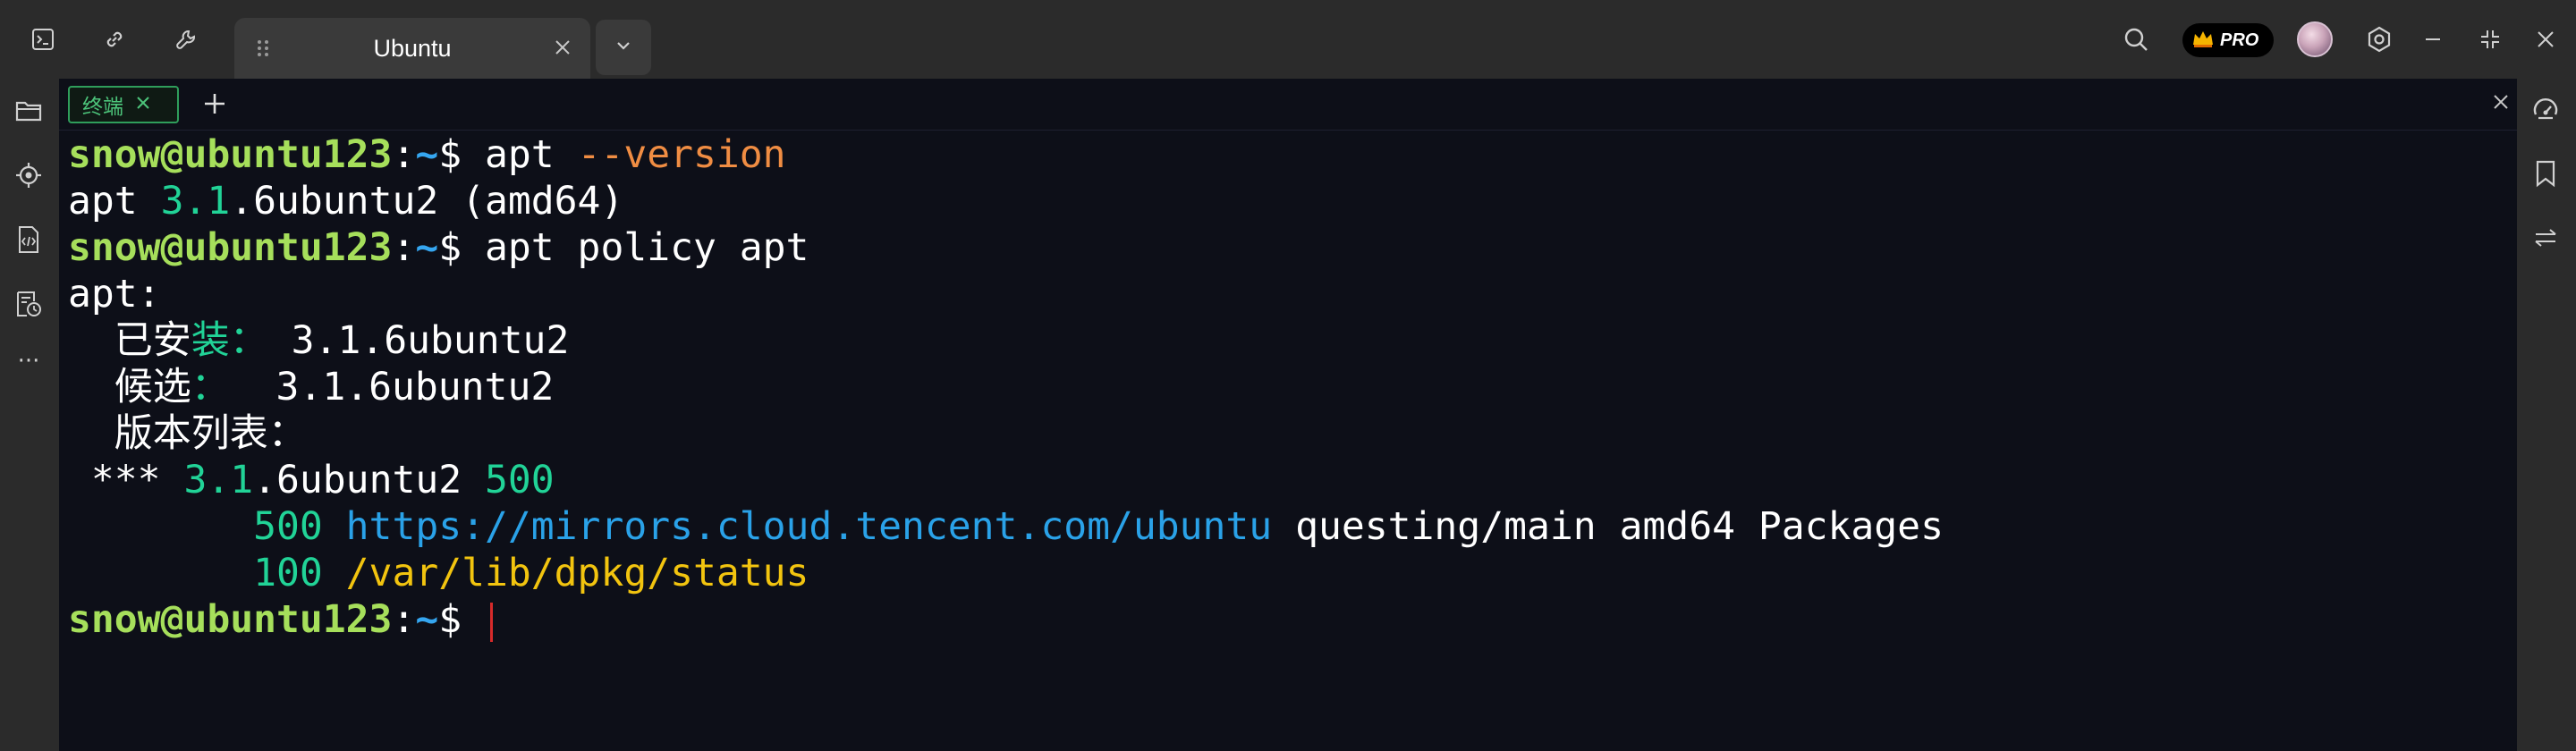 The image size is (2576, 751). Describe the element at coordinates (186, 39) in the screenshot. I see `wrench-icon` at that location.